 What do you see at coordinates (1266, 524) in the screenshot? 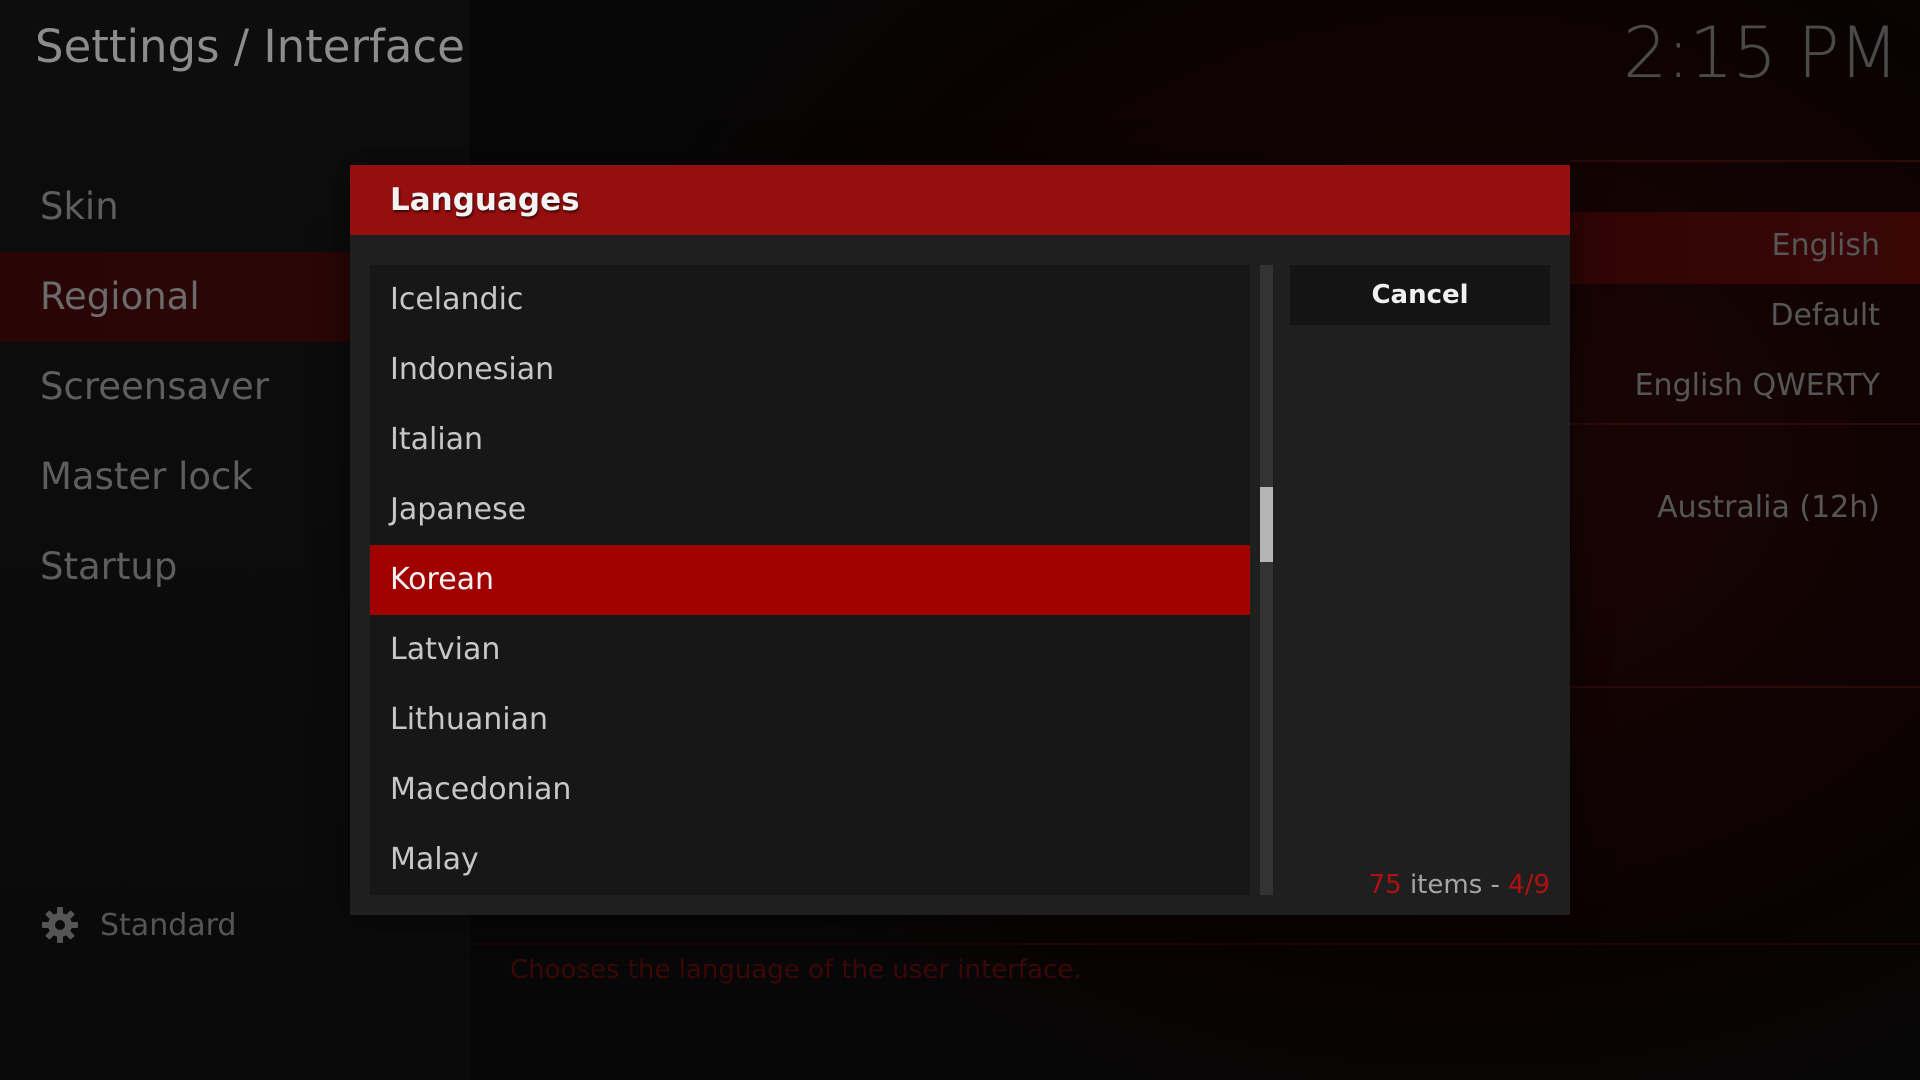
I see `scrollbar-thumb` at bounding box center [1266, 524].